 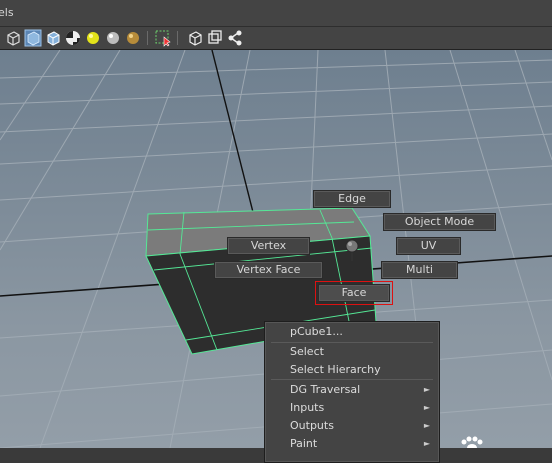 What do you see at coordinates (472, 442) in the screenshot?
I see `paw-print-icon` at bounding box center [472, 442].